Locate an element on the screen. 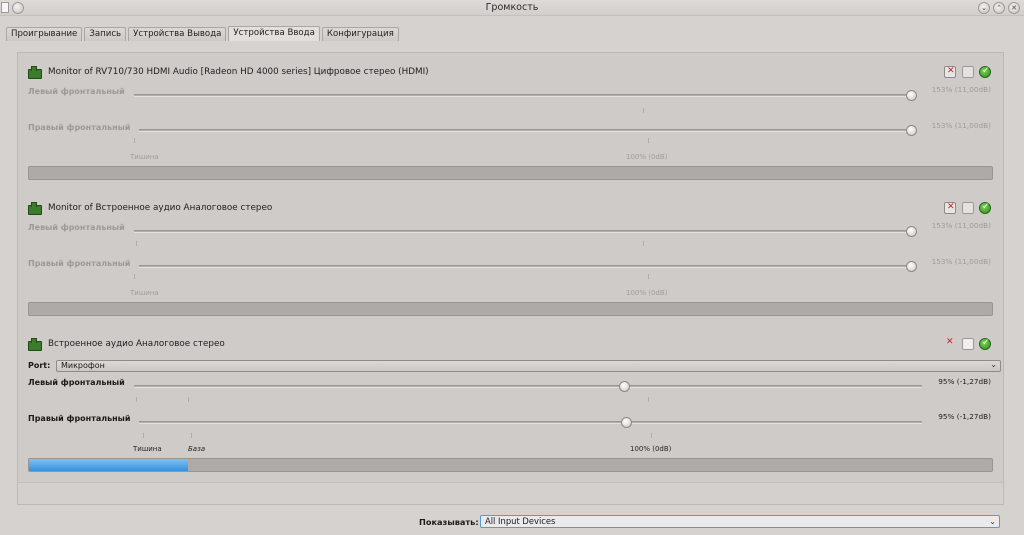 This screenshot has height=535, width=1024. maximize-button: ⌃ is located at coordinates (999, 8).